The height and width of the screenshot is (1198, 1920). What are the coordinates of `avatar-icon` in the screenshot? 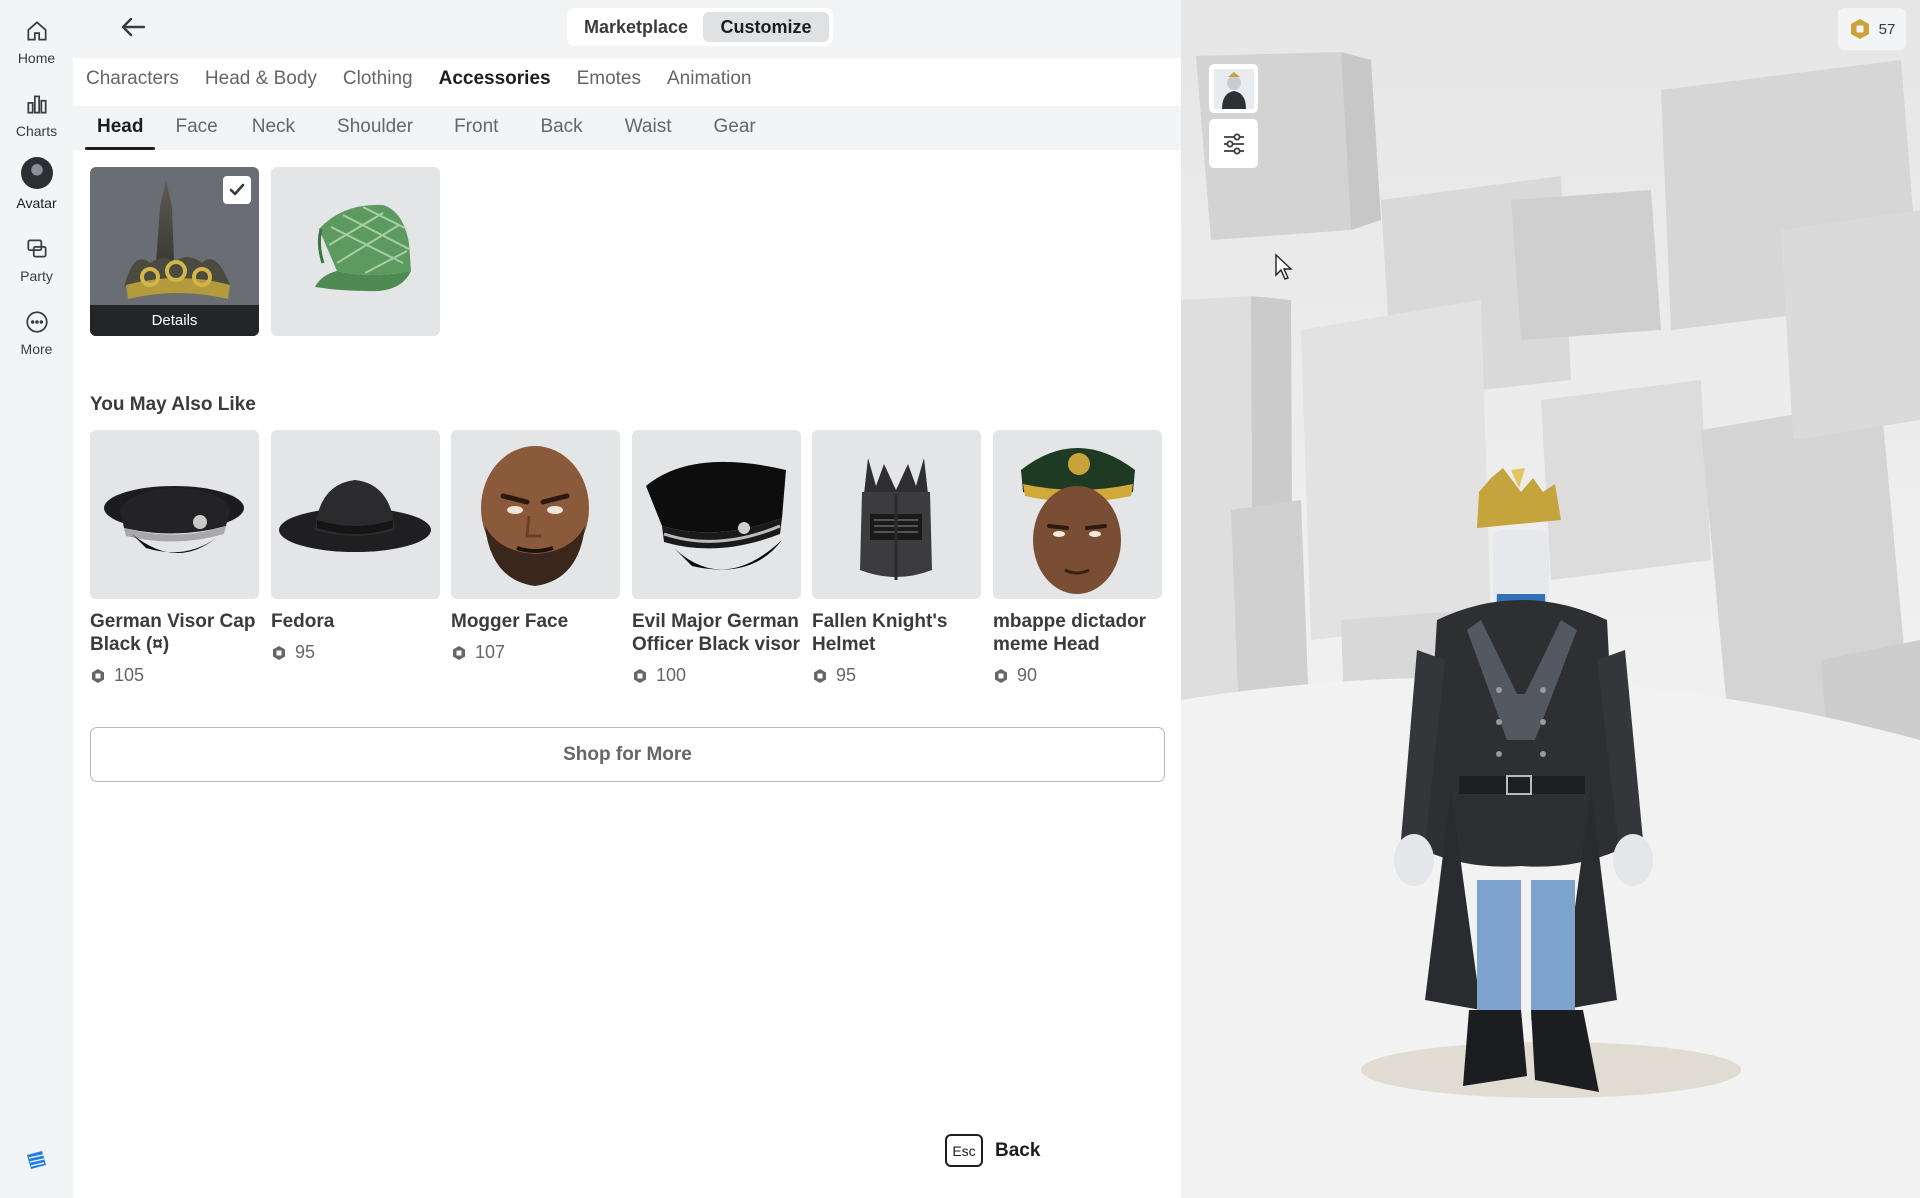 It's located at (36, 173).